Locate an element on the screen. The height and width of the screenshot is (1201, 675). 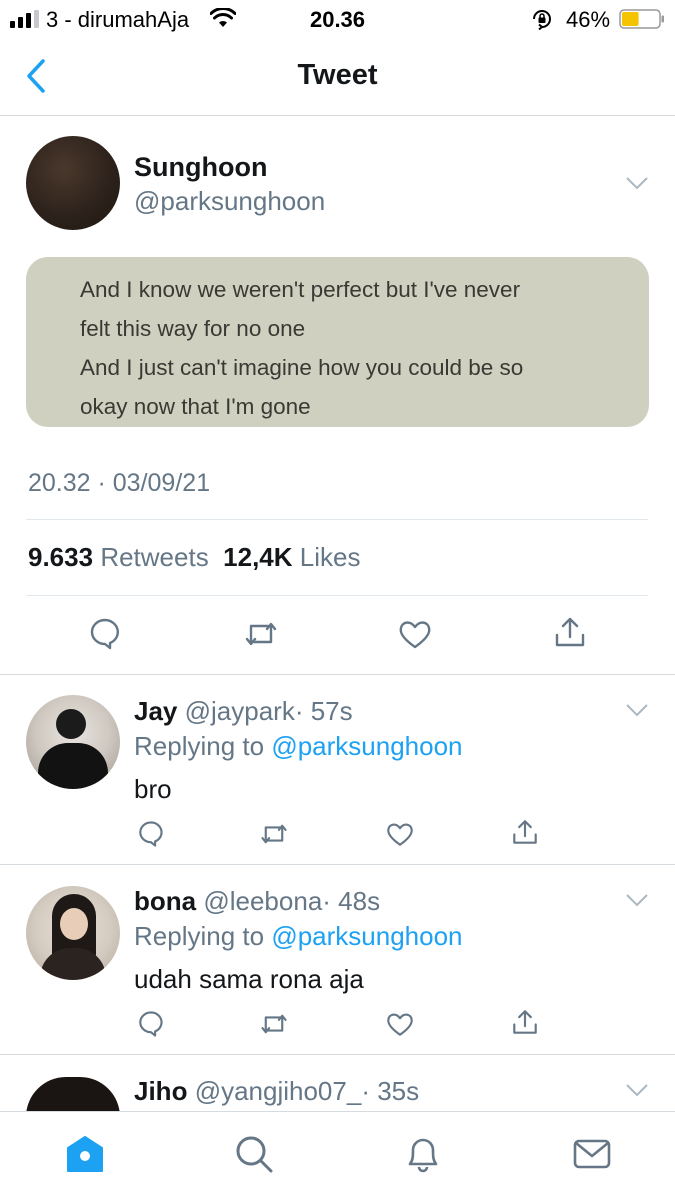
image-text-line: okay now that I'm gone is located at coordinates (195, 406).